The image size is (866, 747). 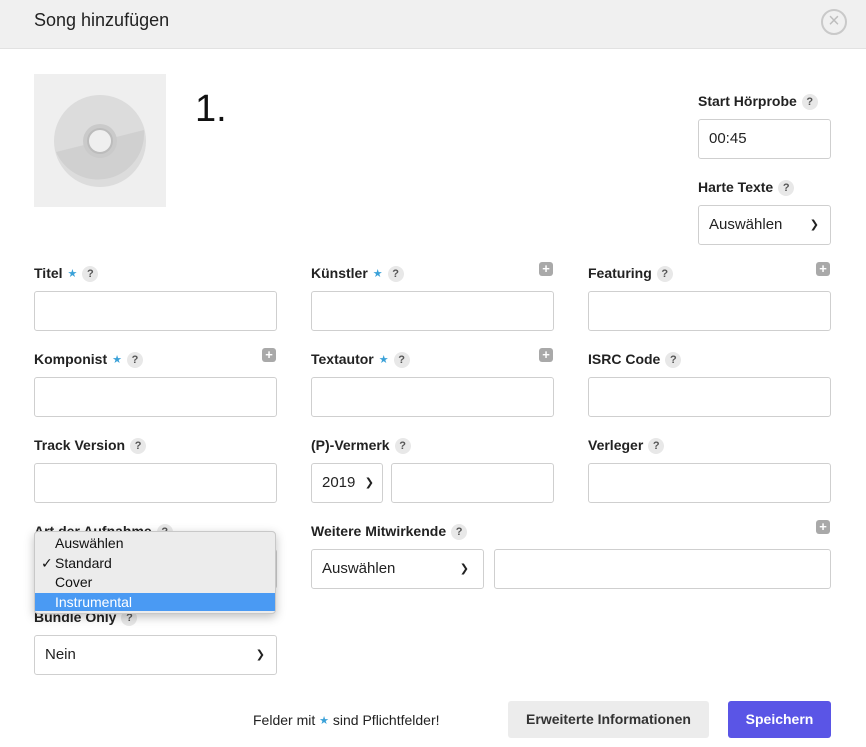 I want to click on add-artist-plus-icon: +, so click(x=546, y=269).